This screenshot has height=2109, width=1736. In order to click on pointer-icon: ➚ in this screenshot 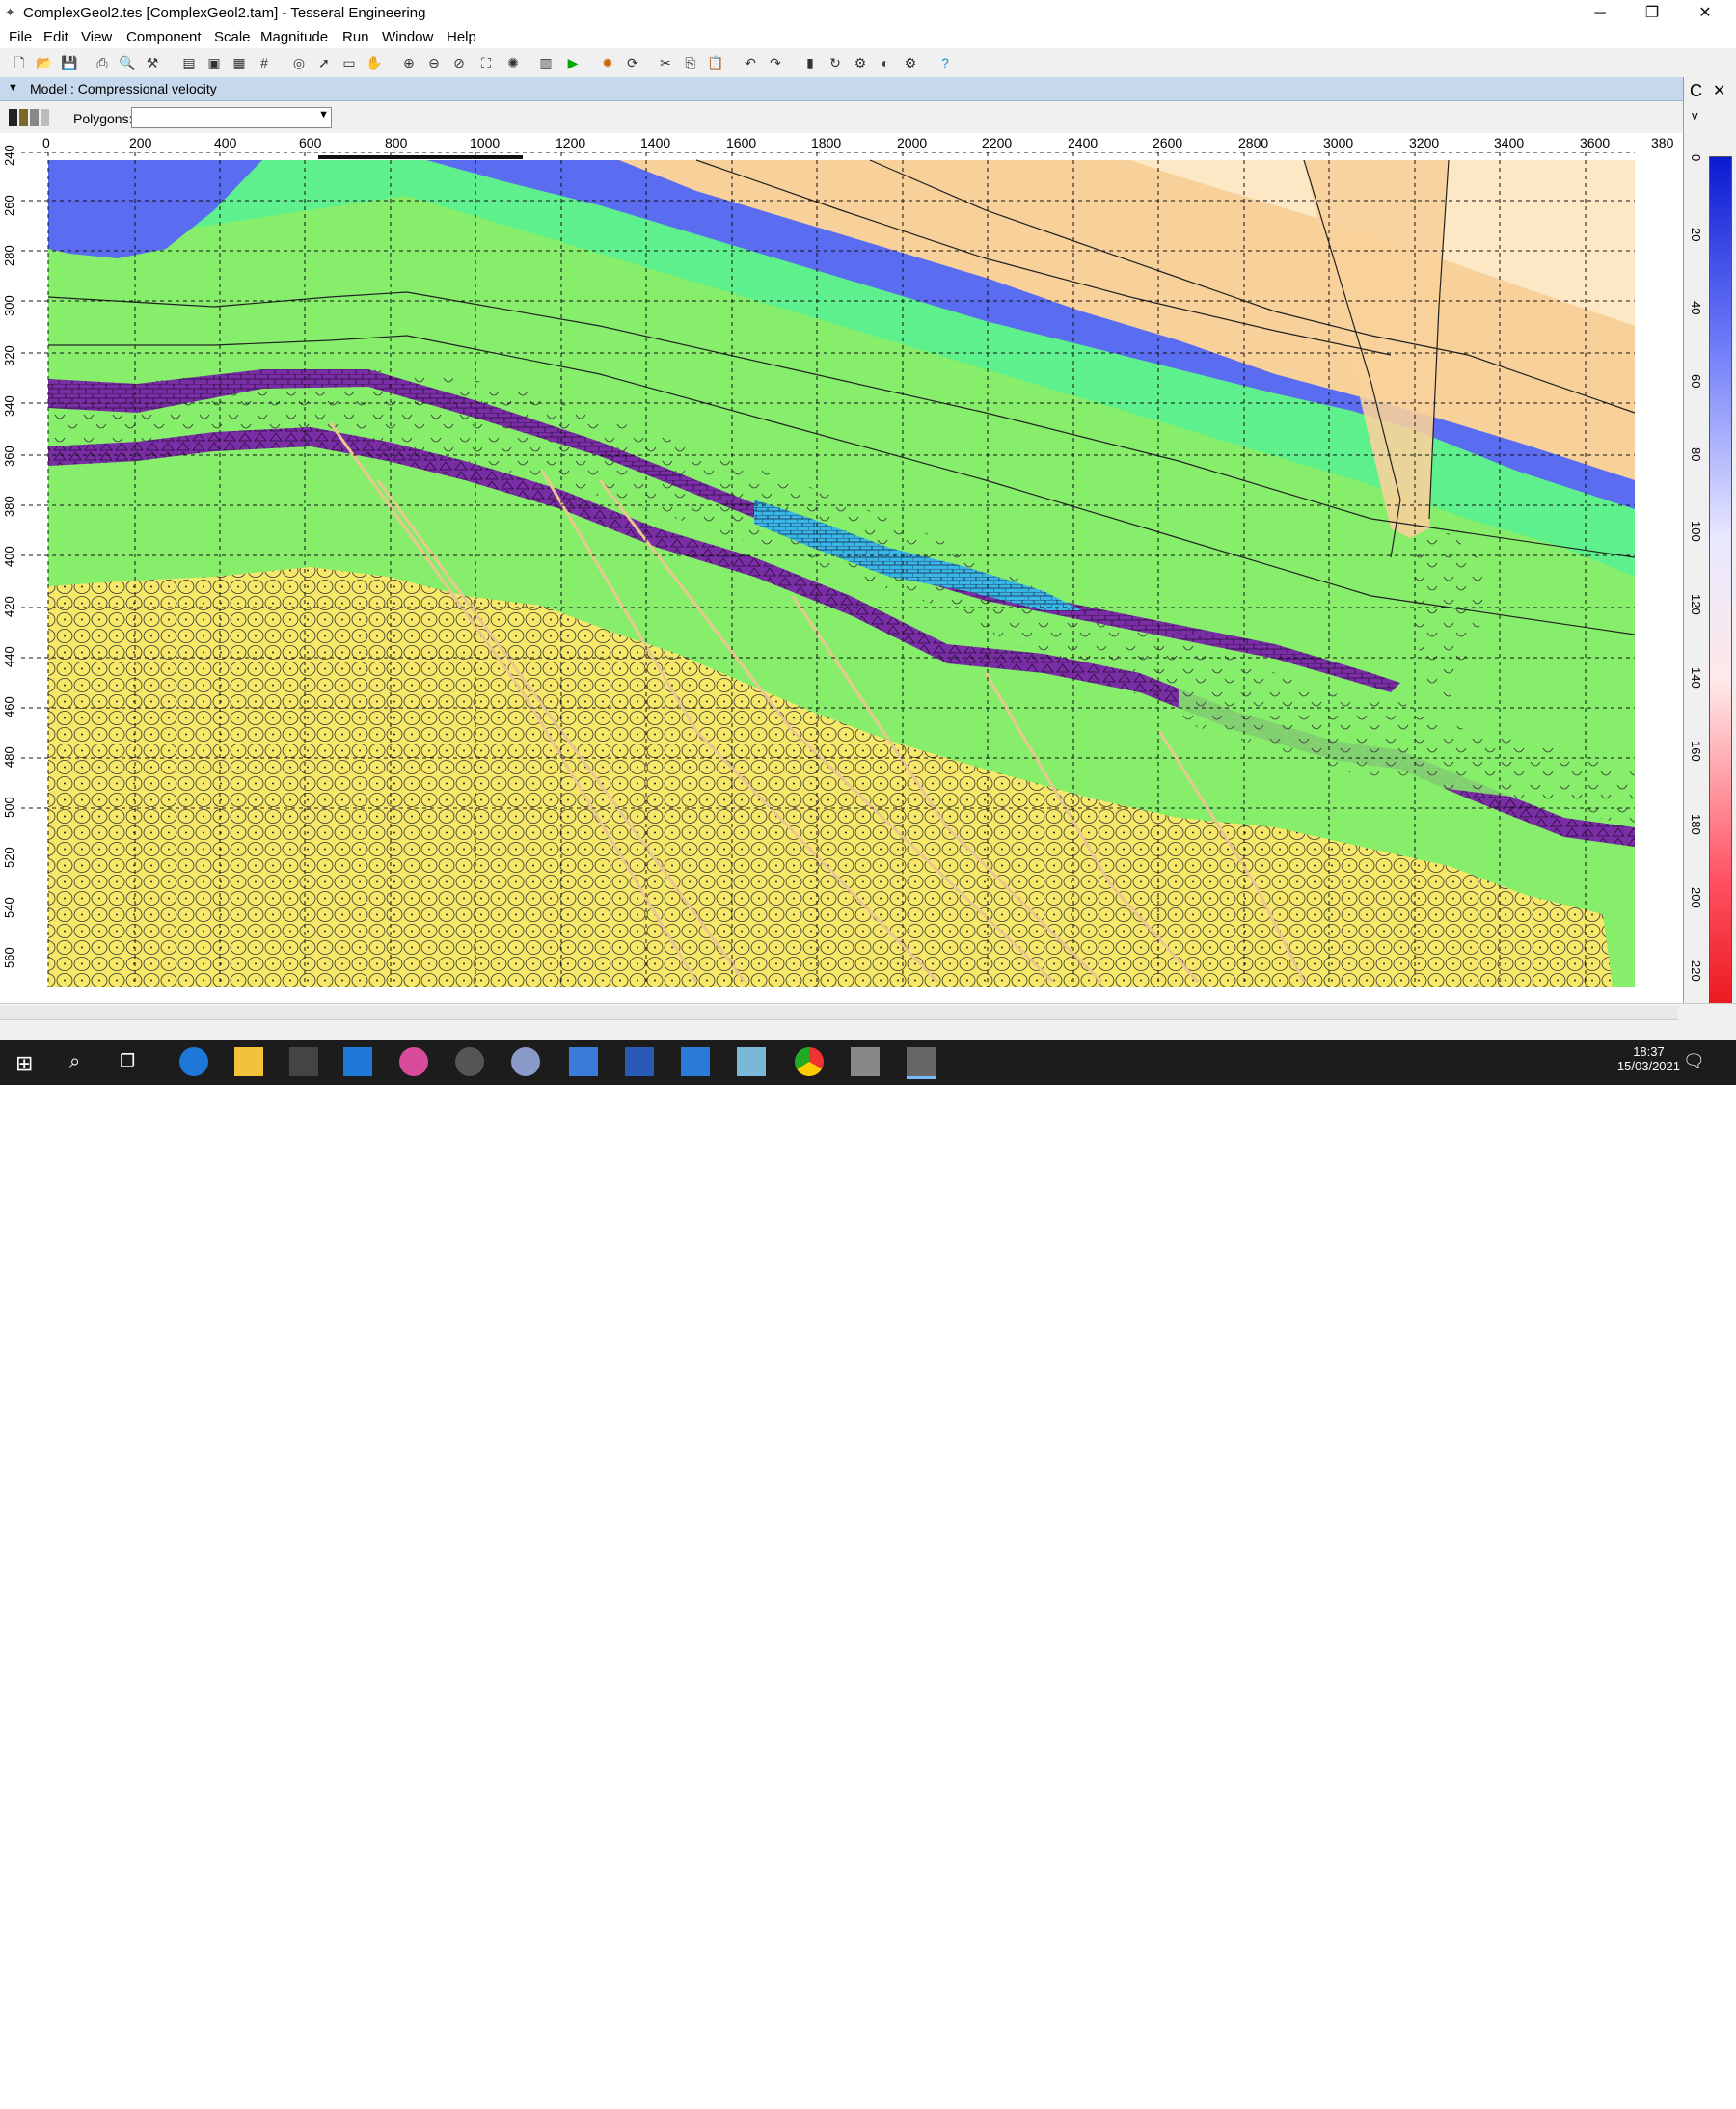, I will do `click(324, 62)`.